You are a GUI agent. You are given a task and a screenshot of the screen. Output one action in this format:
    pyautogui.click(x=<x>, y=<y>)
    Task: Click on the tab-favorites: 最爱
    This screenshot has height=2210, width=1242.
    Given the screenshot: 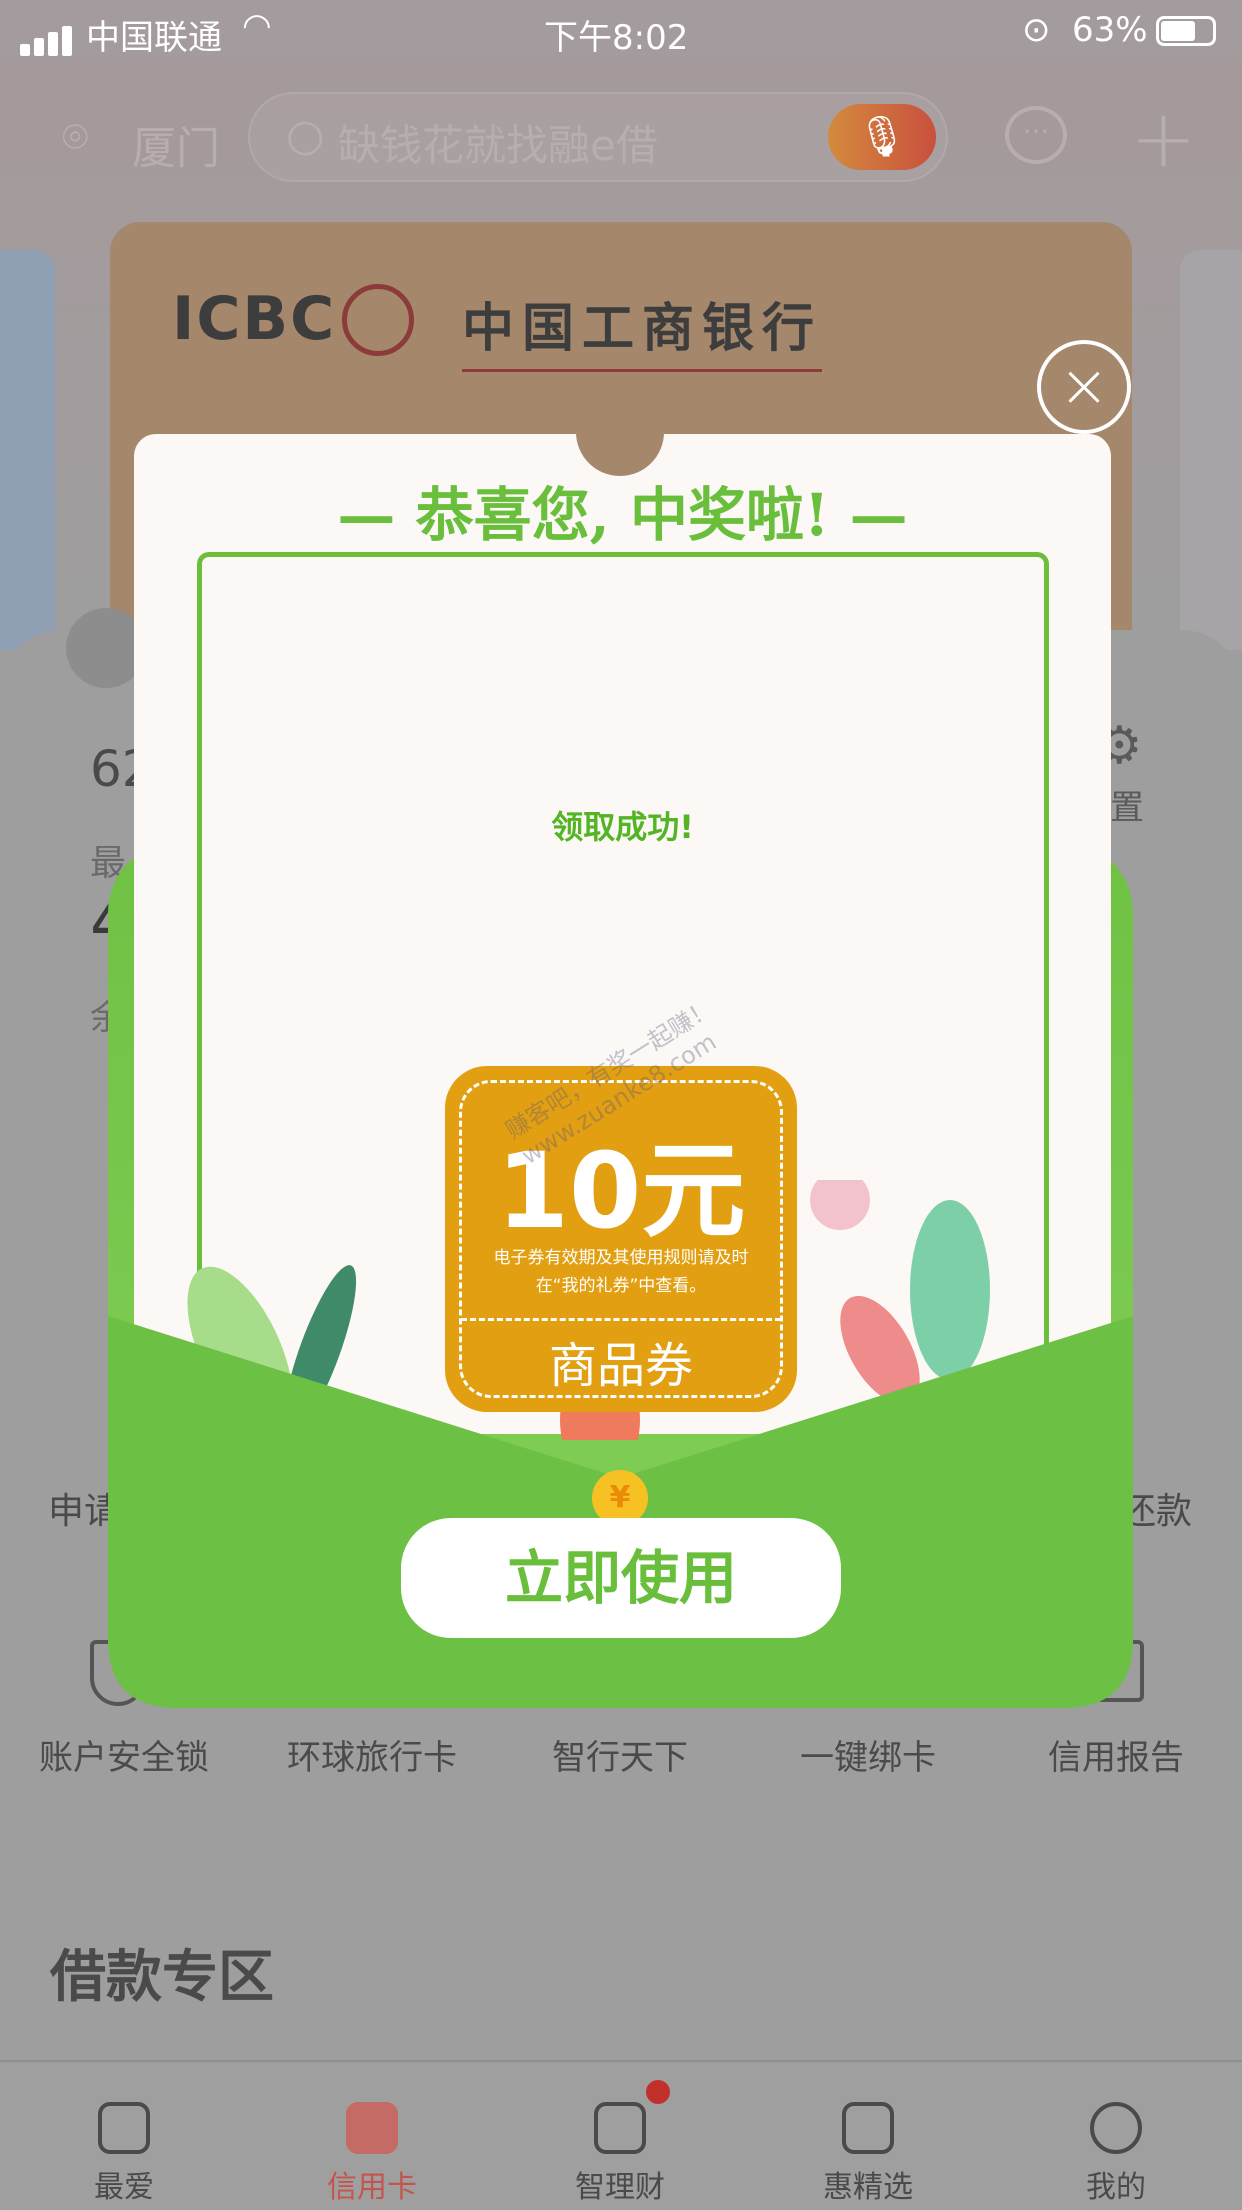 What is the action you would take?
    pyautogui.click(x=124, y=2136)
    